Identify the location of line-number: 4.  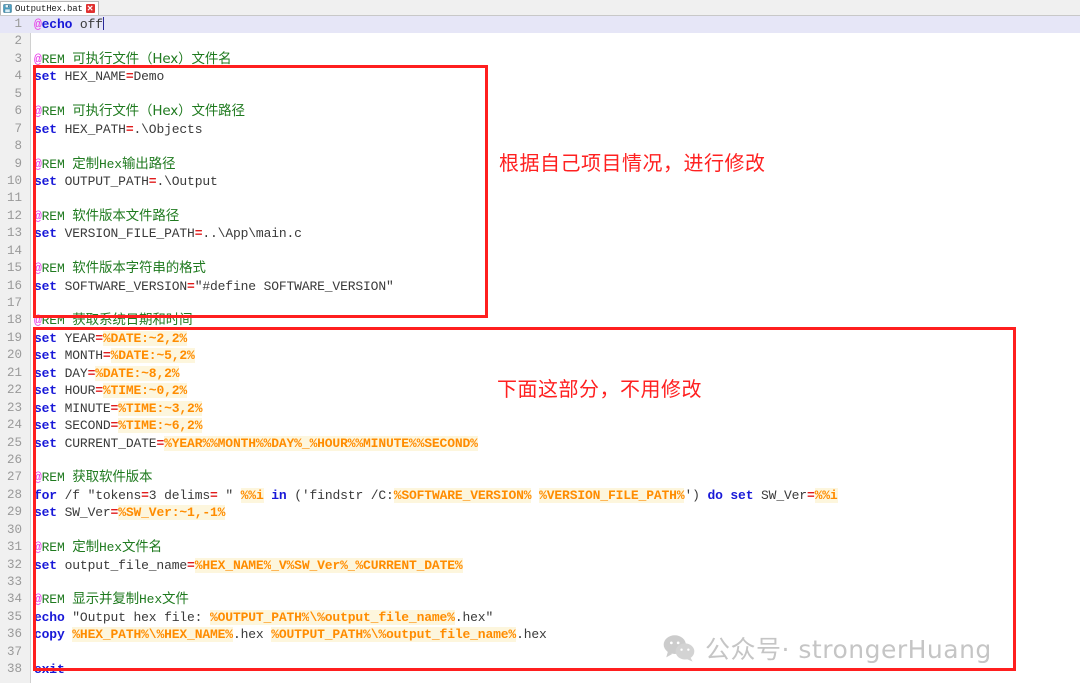
(18, 76).